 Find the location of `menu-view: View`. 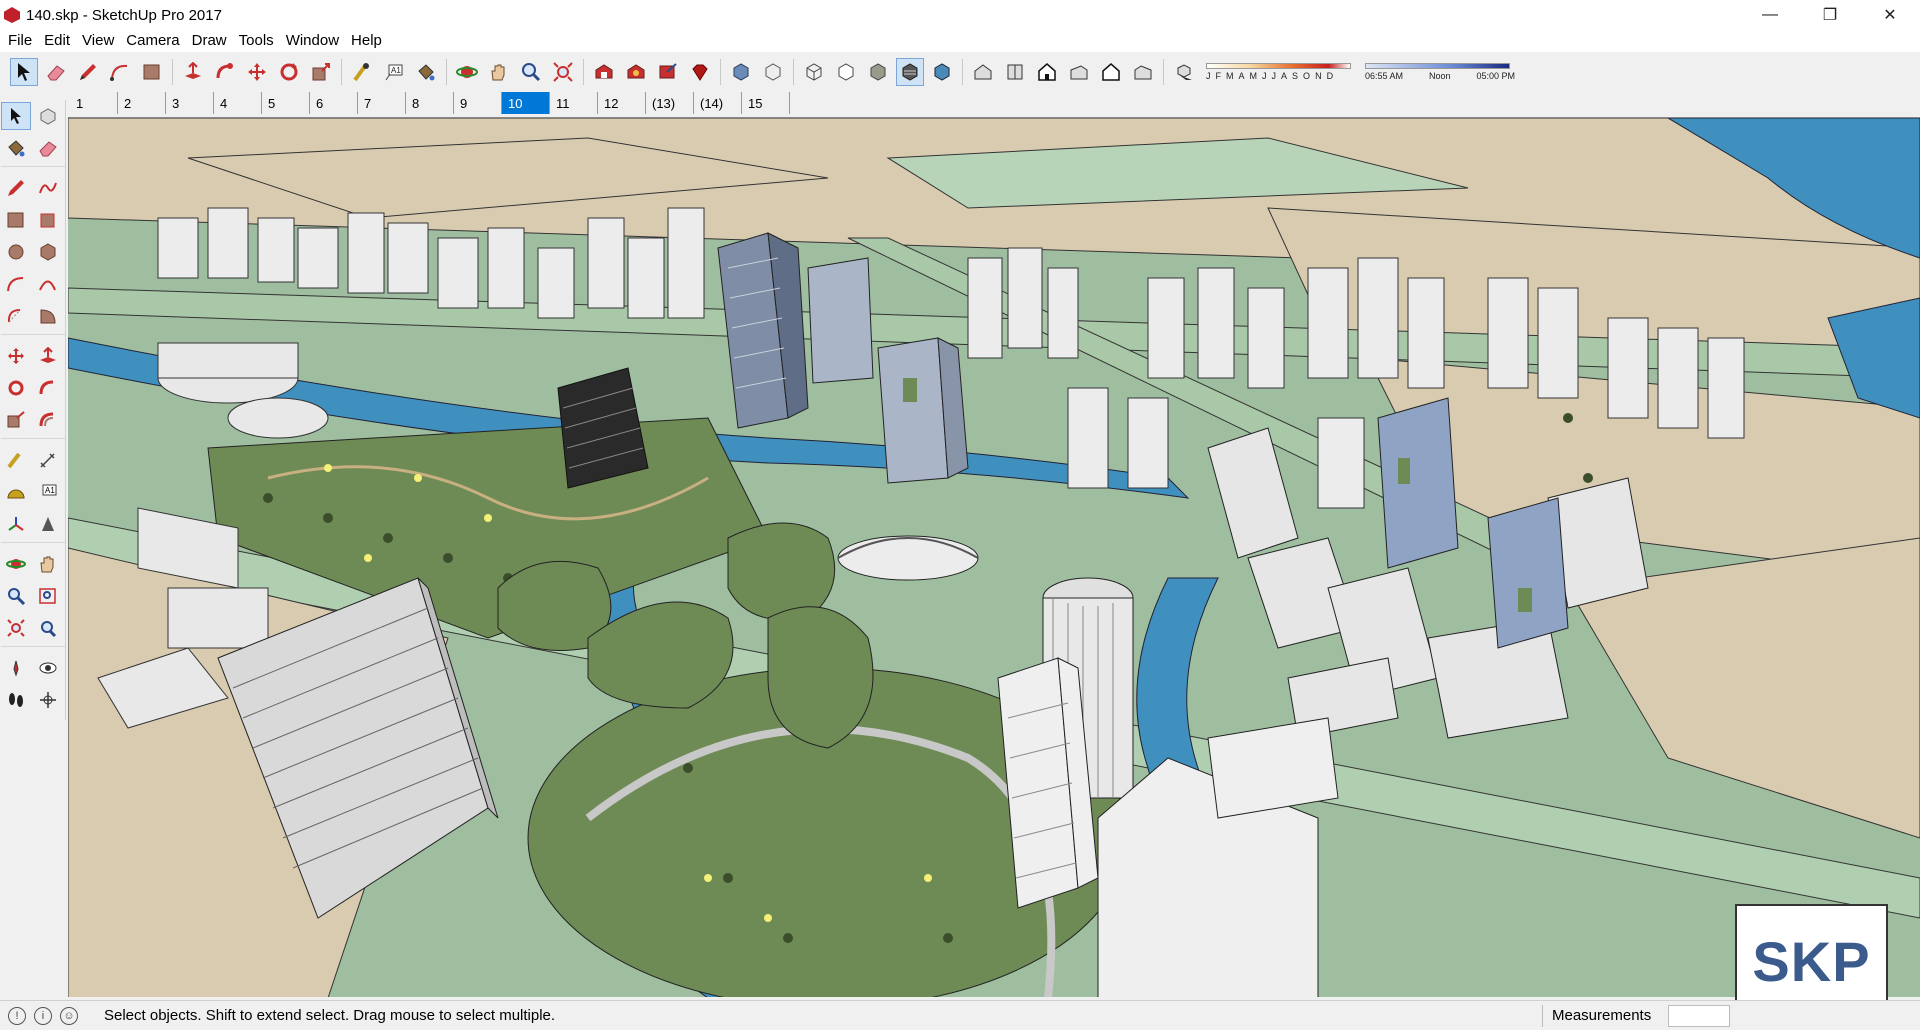

menu-view: View is located at coordinates (98, 41).